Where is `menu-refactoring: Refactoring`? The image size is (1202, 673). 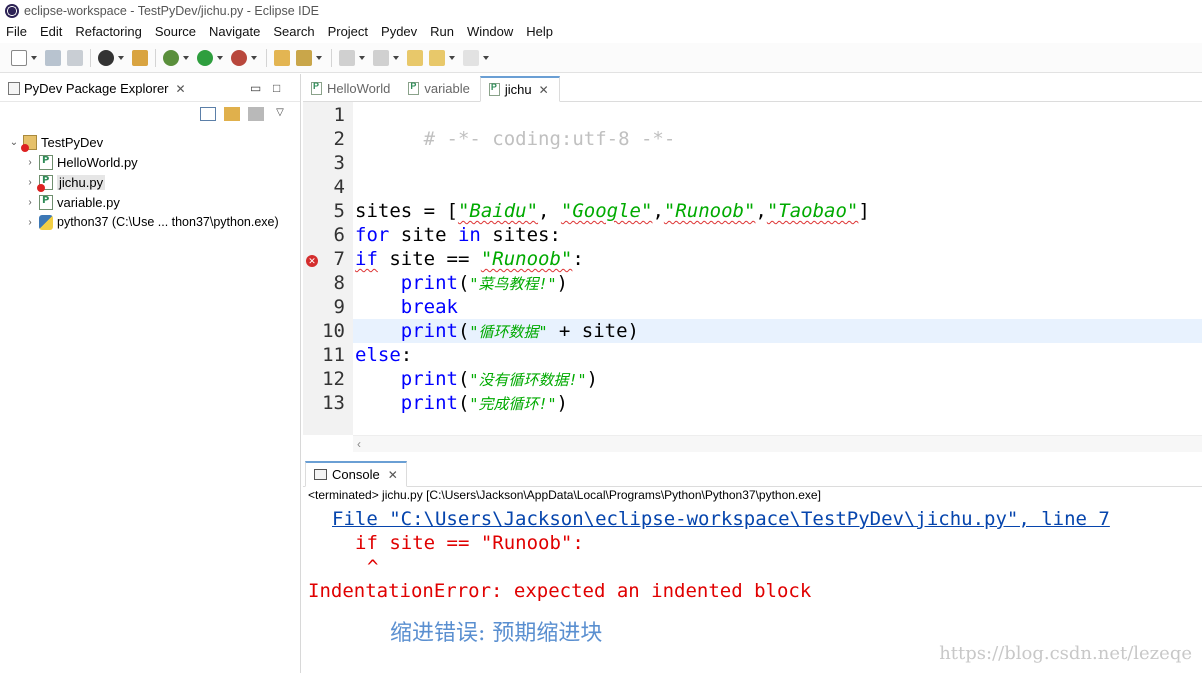
menu-refactoring: Refactoring is located at coordinates (108, 31).